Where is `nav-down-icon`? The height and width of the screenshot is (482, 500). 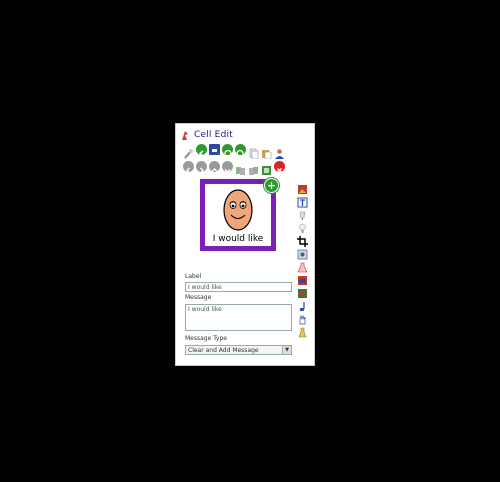
nav-down-icon is located at coordinates (227, 167).